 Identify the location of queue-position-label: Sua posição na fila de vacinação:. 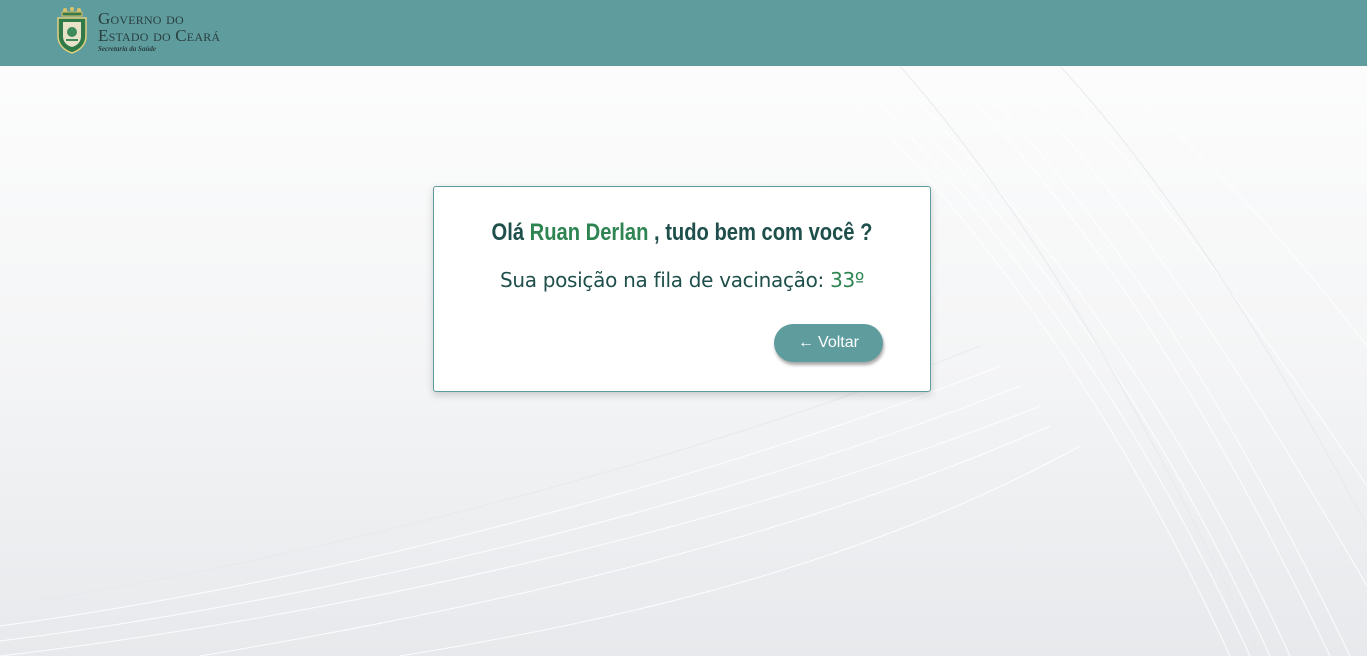
(665, 280).